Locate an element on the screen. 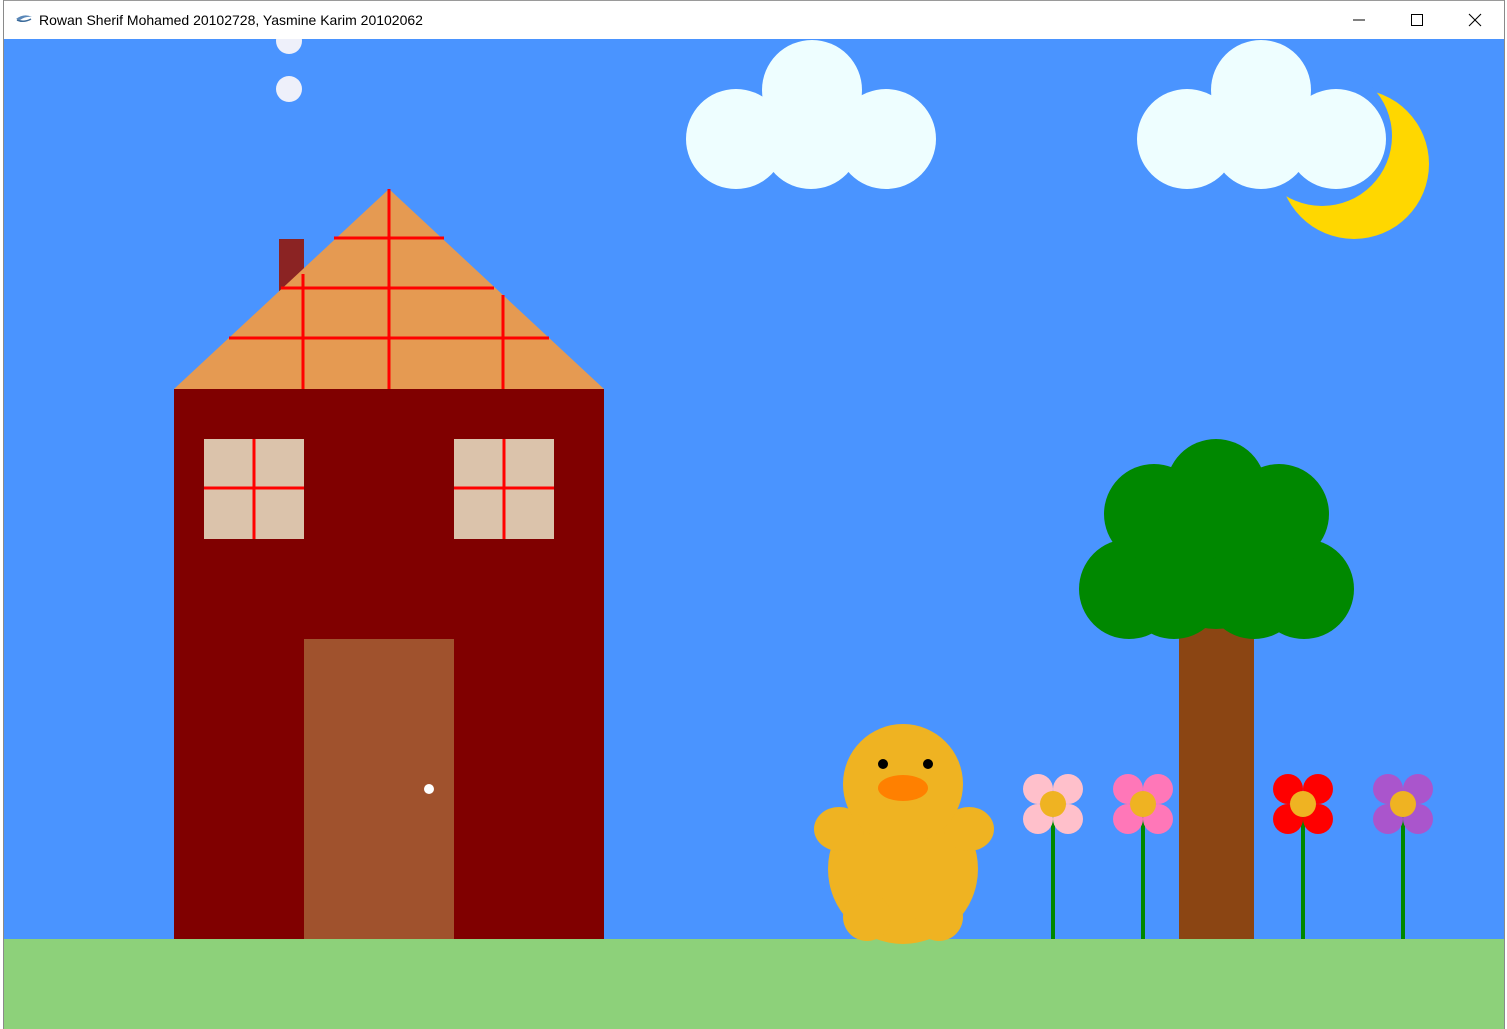 The width and height of the screenshot is (1507, 1029). close-icon is located at coordinates (1475, 20).